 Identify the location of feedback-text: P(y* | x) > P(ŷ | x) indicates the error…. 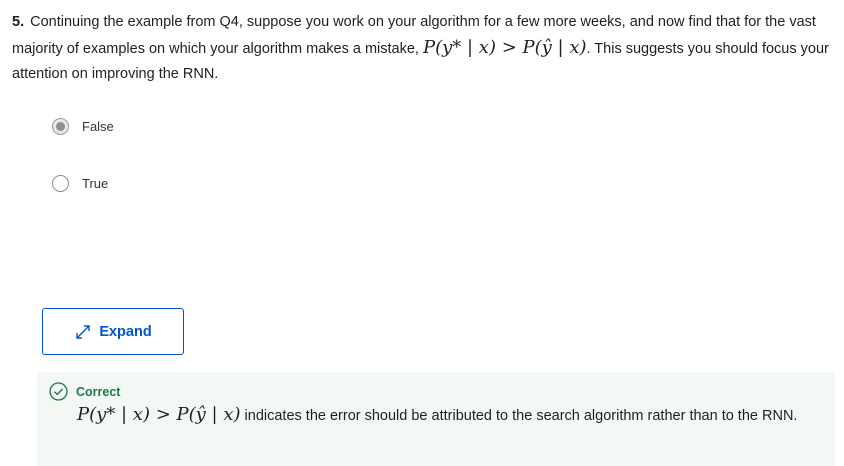
(447, 415).